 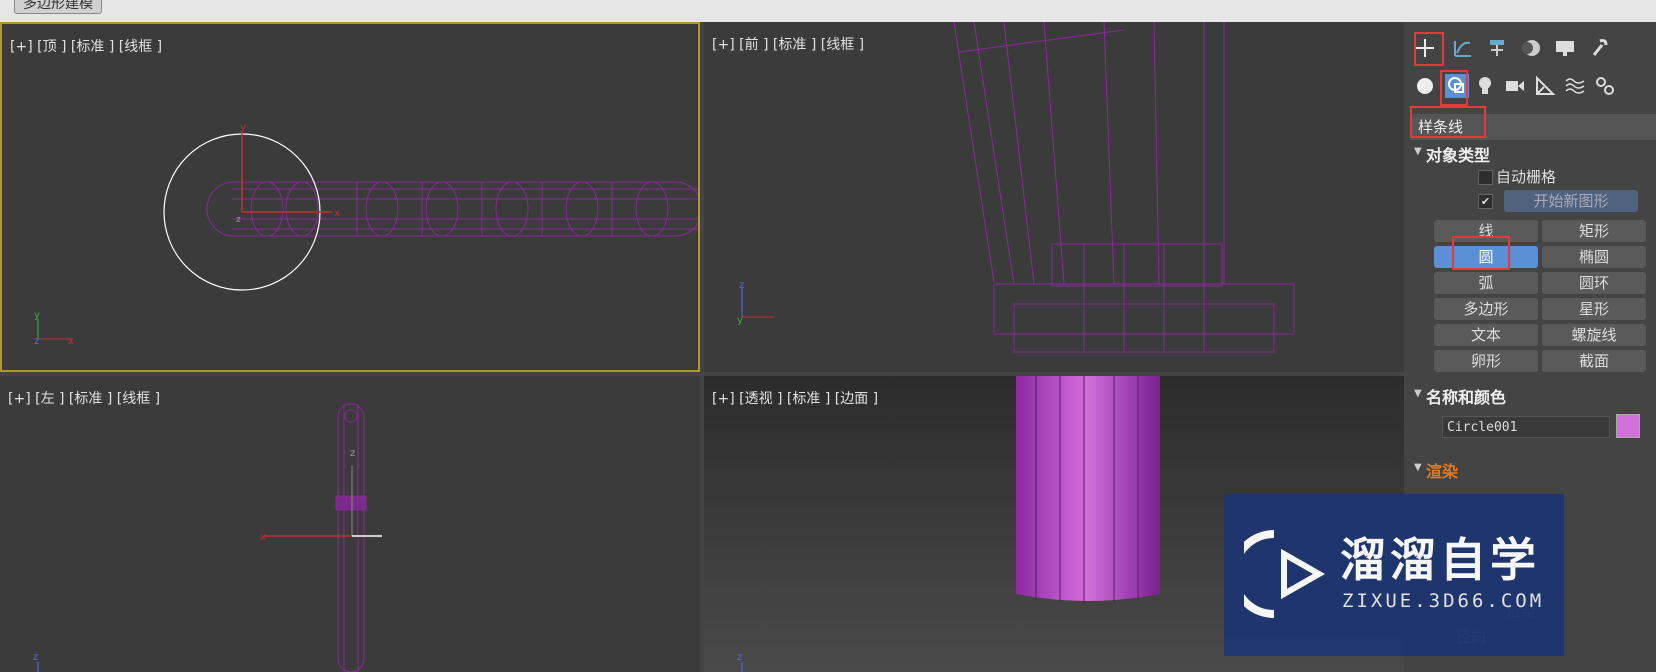 What do you see at coordinates (1466, 396) in the screenshot?
I see `name-color-heading: 名称和颜色` at bounding box center [1466, 396].